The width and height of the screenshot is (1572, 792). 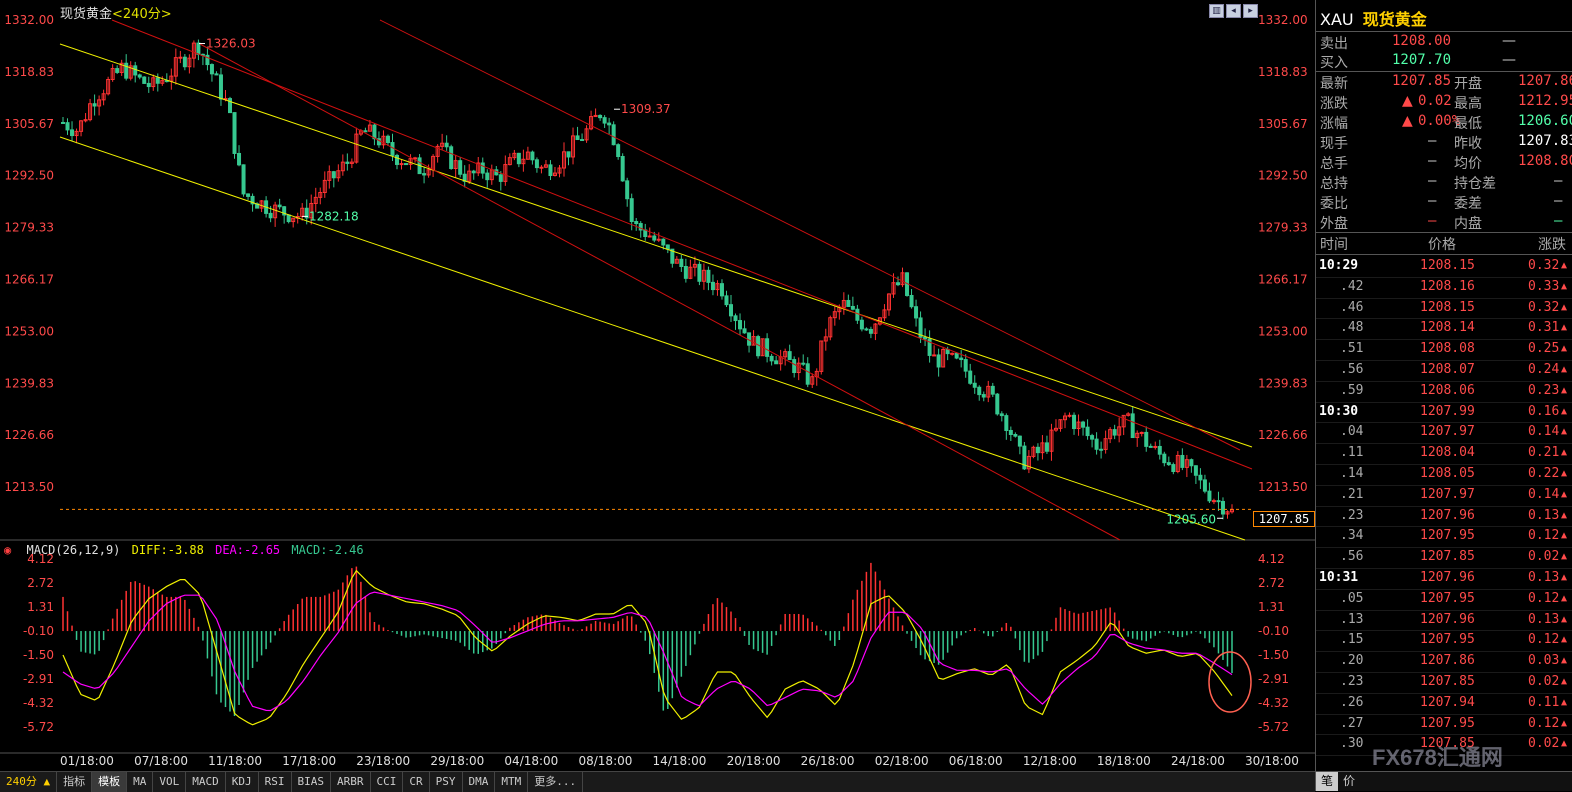 I want to click on stat-value: 0.02, so click(x=1435, y=101).